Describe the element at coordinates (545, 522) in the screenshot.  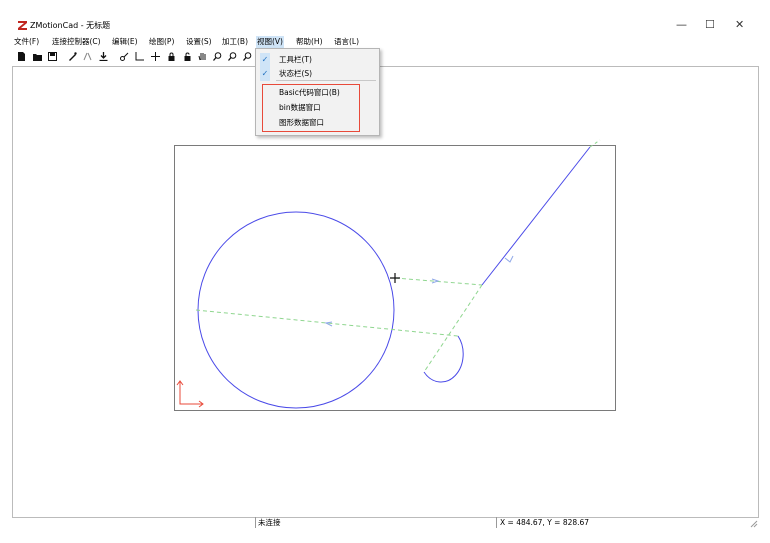
I see `coordinate-readout: X = 484.67, Y = 828.67` at that location.